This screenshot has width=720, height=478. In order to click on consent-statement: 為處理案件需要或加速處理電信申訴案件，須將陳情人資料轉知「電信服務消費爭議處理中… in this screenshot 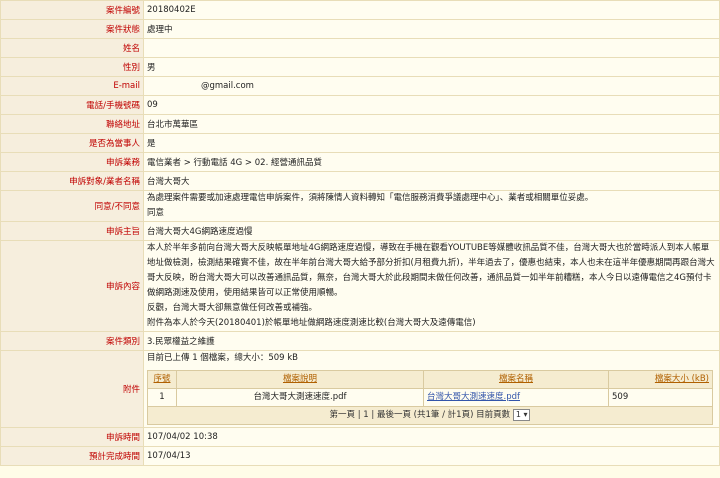, I will do `click(370, 198)`.